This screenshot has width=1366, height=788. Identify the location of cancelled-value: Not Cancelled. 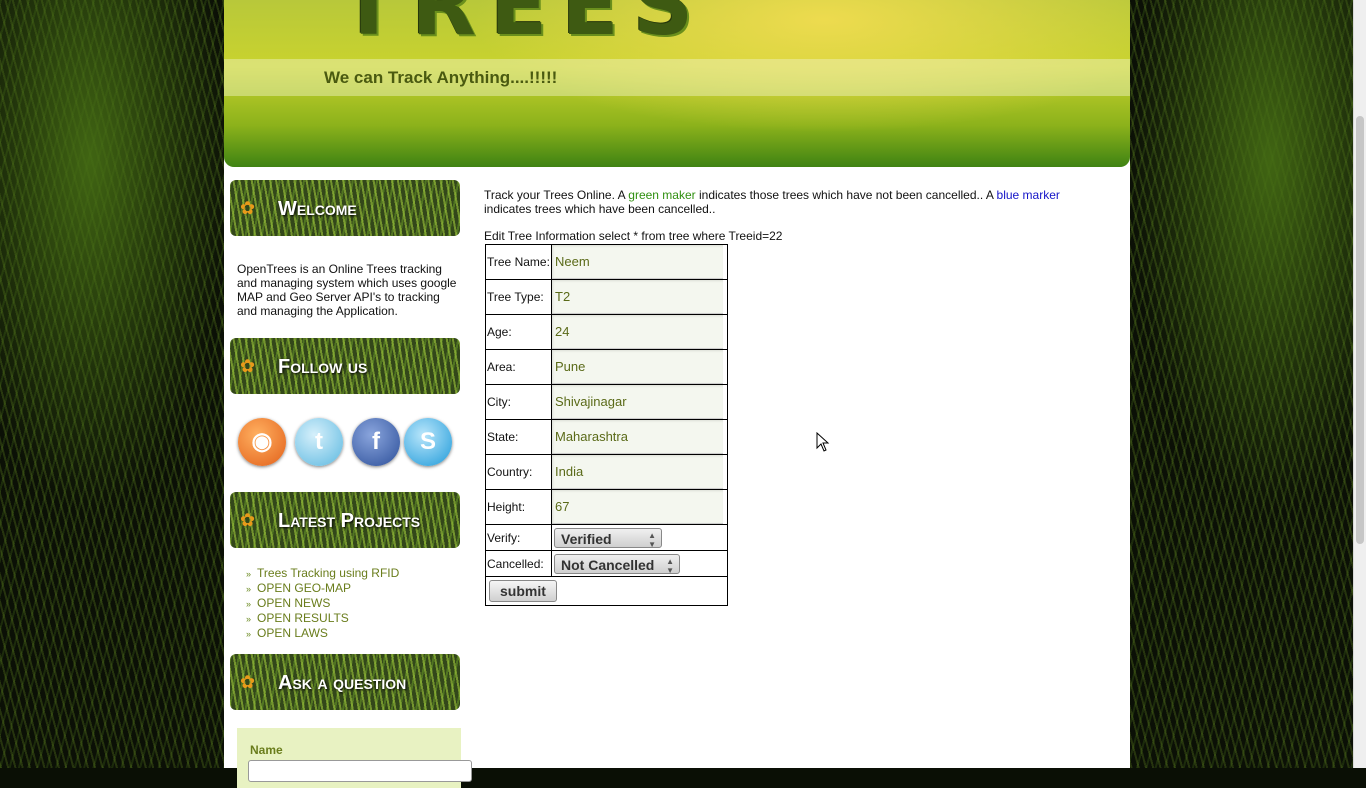
(608, 564).